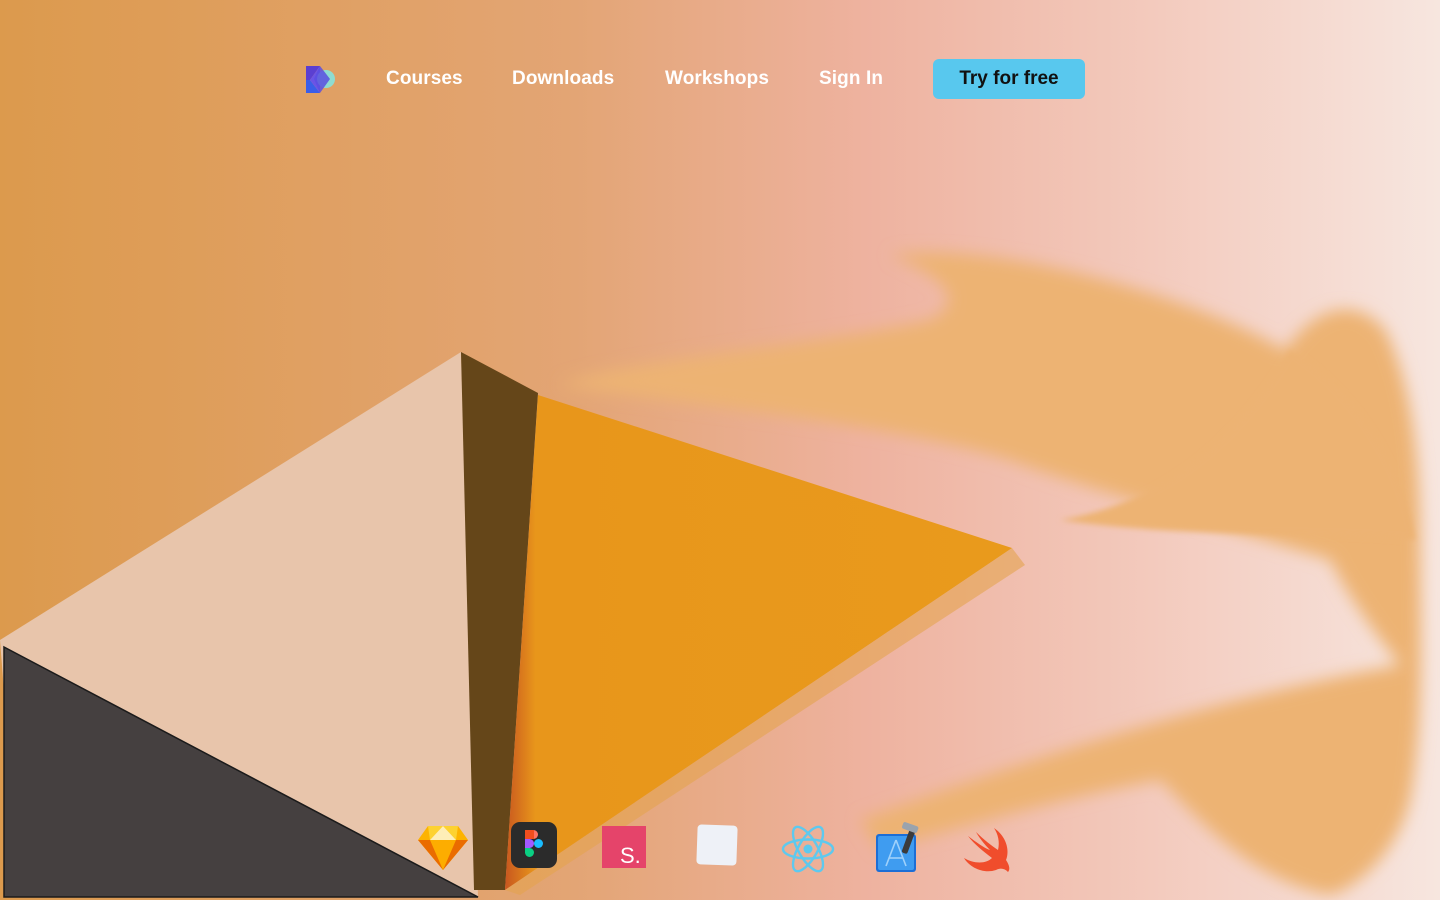 The height and width of the screenshot is (900, 1440). What do you see at coordinates (442, 848) in the screenshot?
I see `sketch-icon` at bounding box center [442, 848].